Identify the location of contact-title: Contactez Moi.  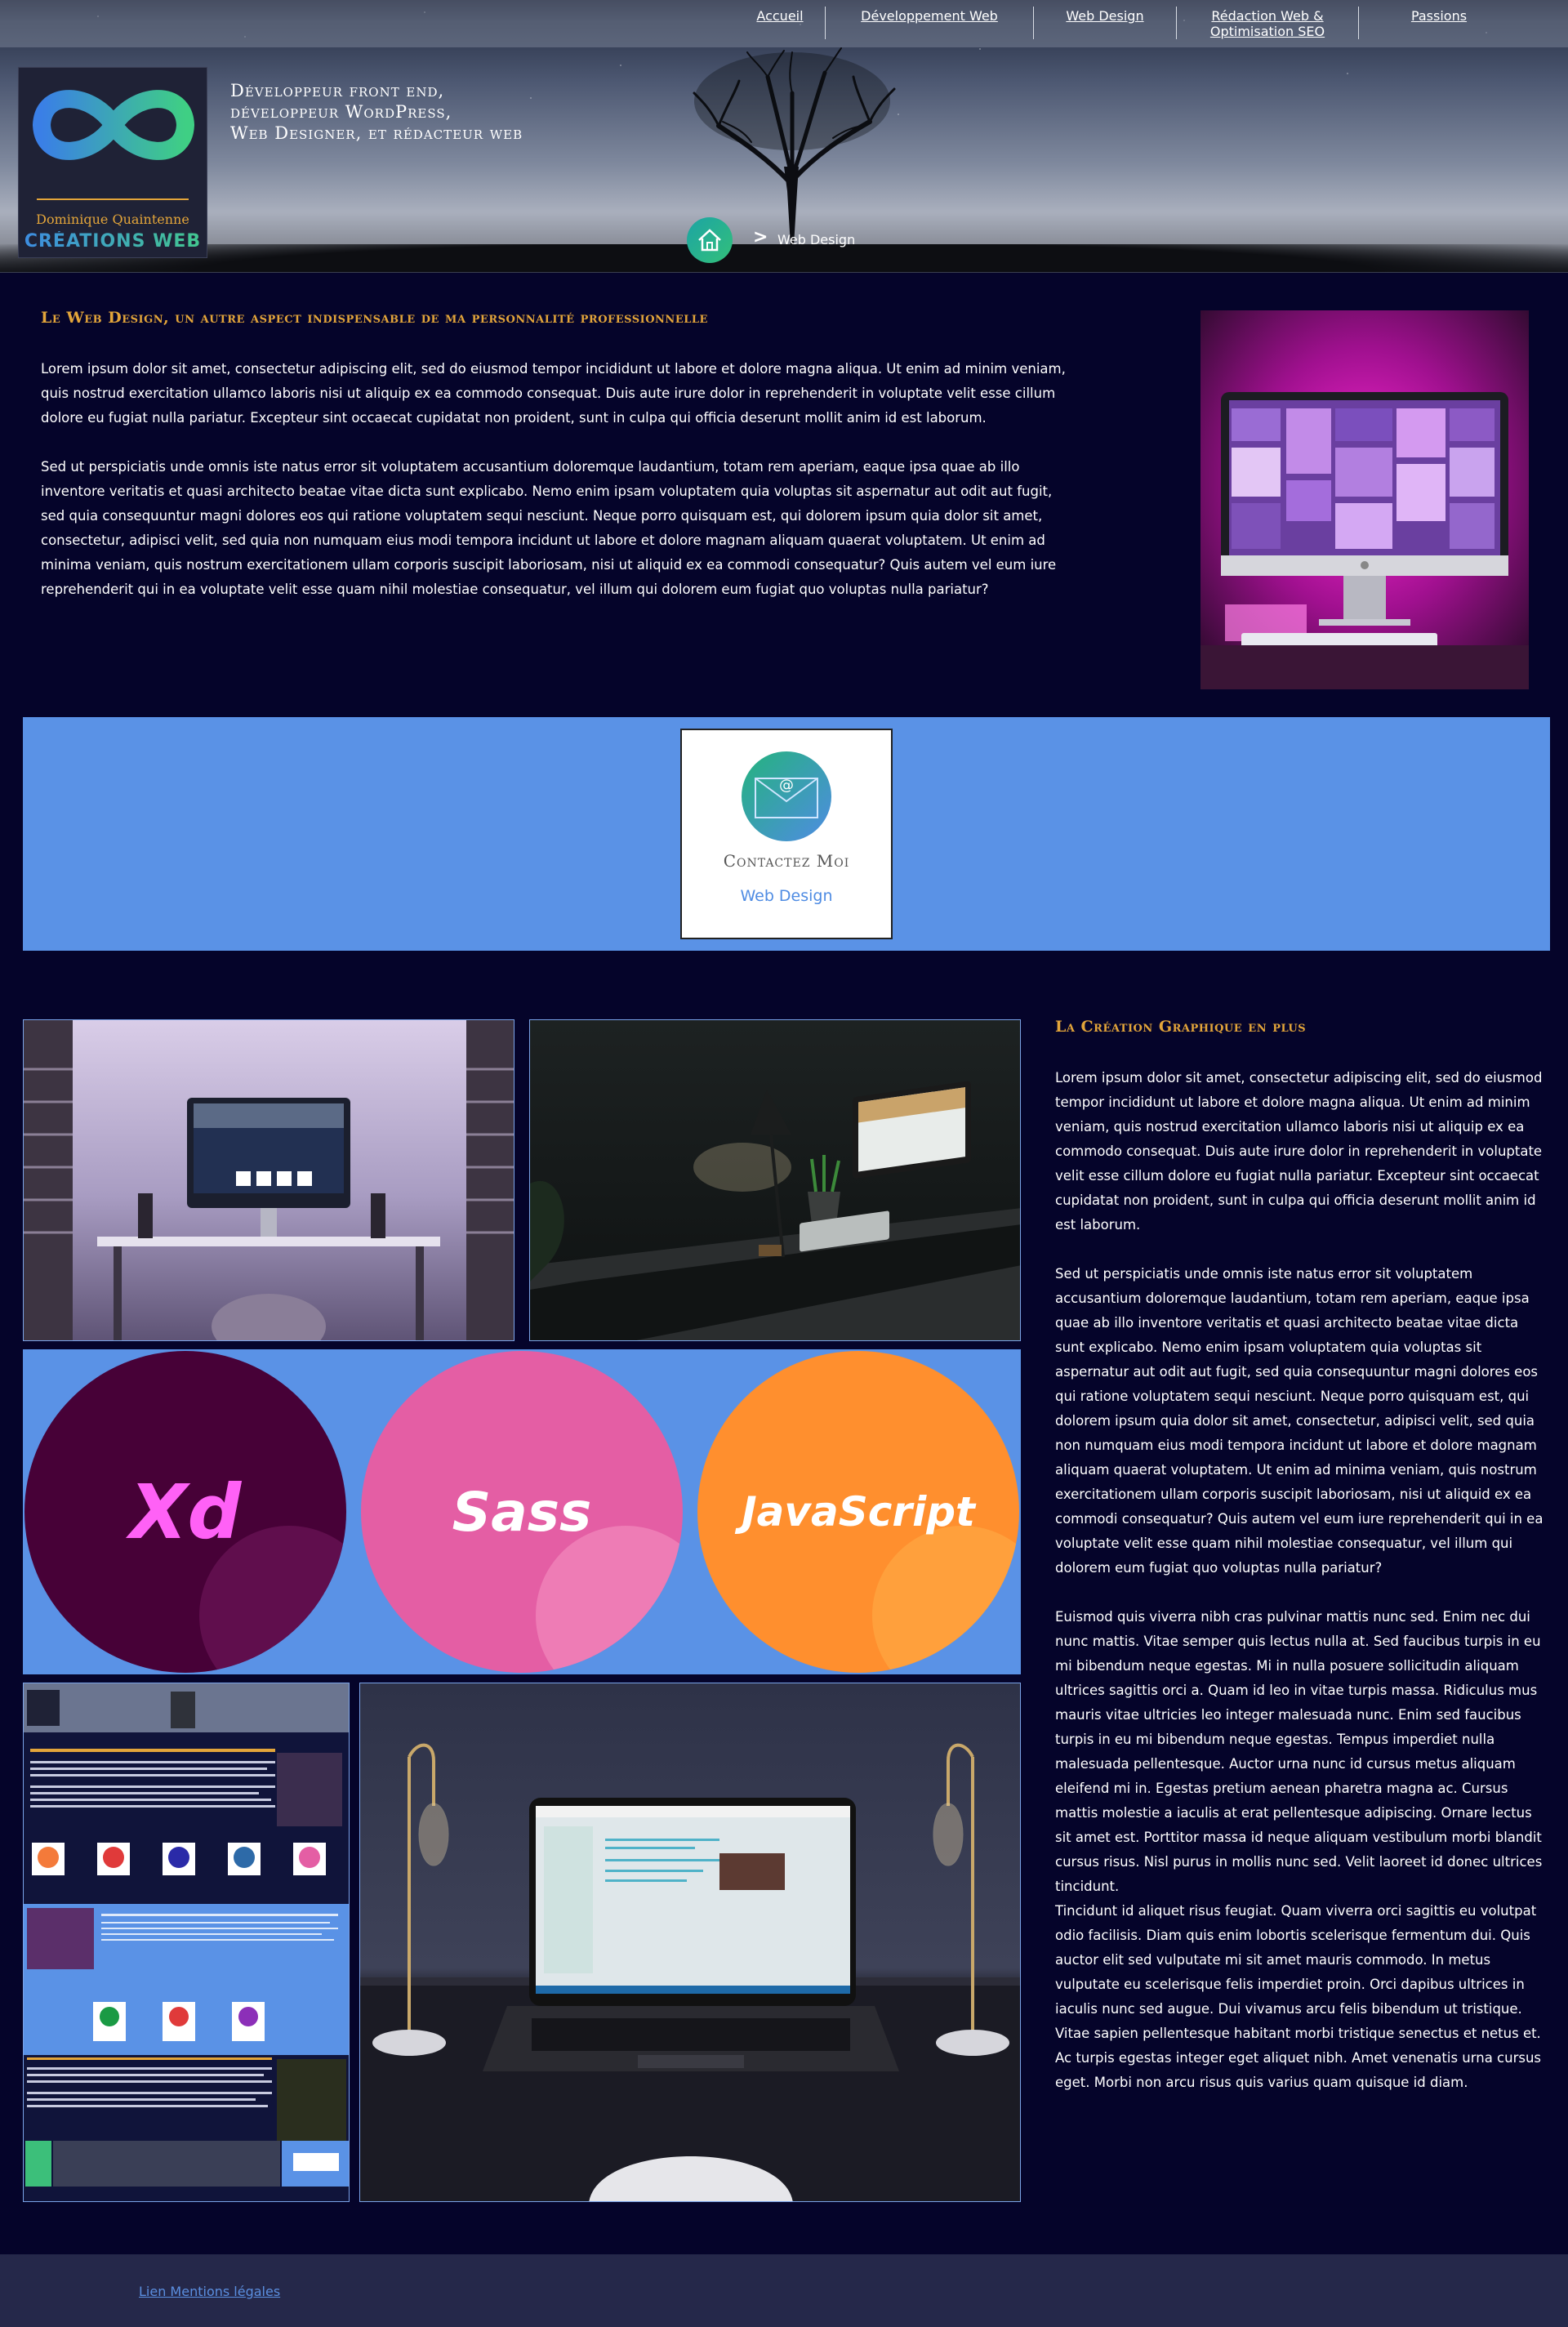
(786, 861).